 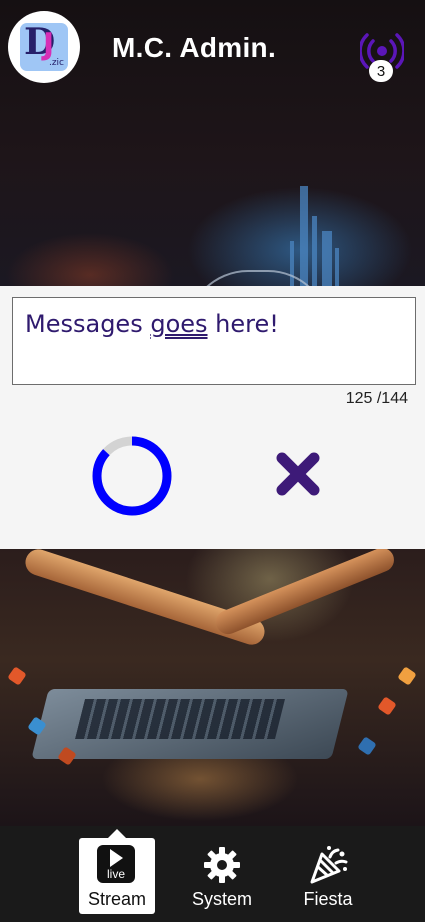 I want to click on char-limit: /144, so click(x=392, y=398).